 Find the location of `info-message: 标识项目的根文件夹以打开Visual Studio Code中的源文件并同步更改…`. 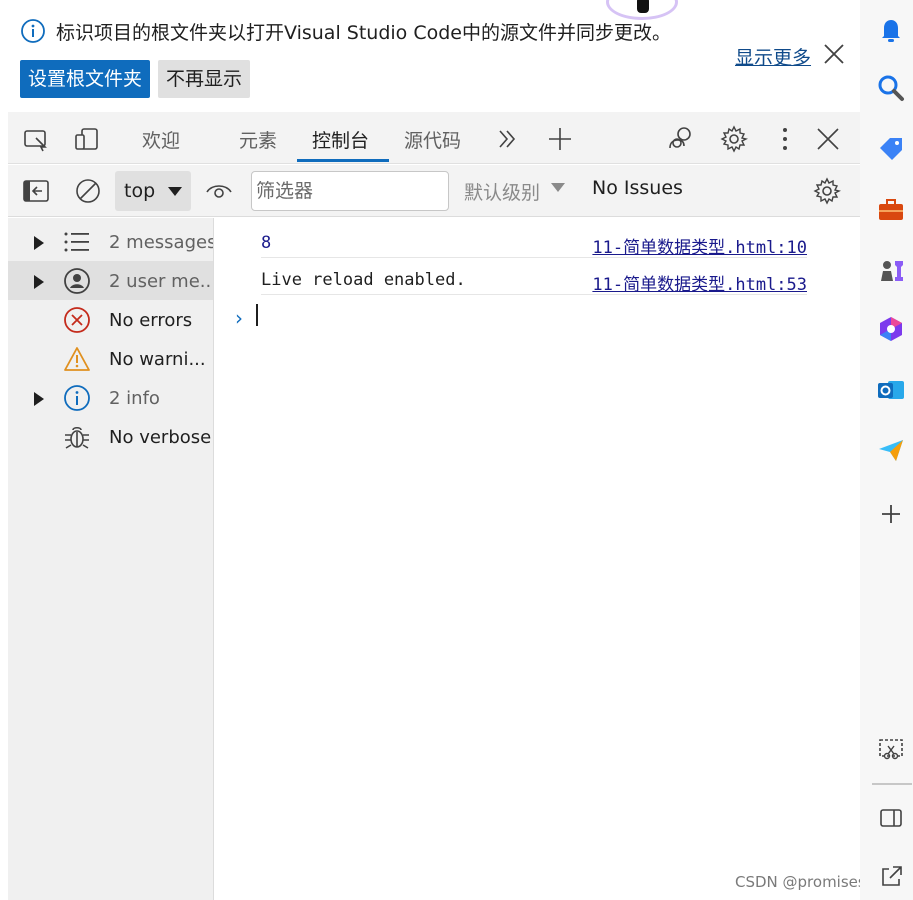

info-message: 标识项目的根文件夹以打开Visual Studio Code中的源文件并同步更改… is located at coordinates (363, 33).